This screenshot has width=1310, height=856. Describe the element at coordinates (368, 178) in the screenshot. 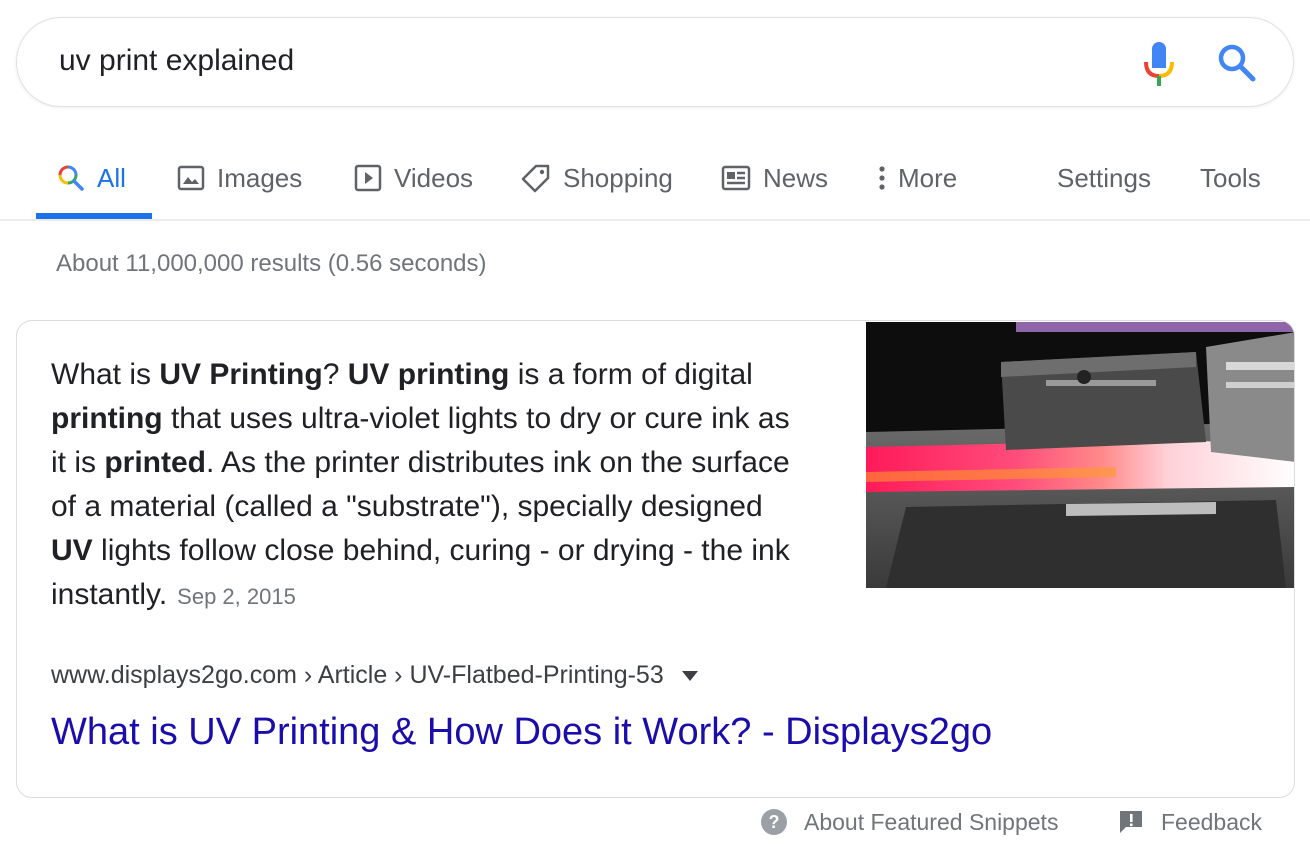

I see `video-icon` at that location.